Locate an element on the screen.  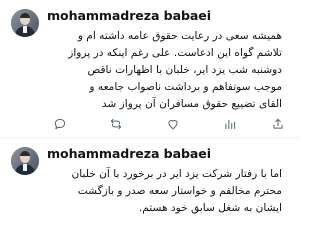
like-icon is located at coordinates (173, 124).